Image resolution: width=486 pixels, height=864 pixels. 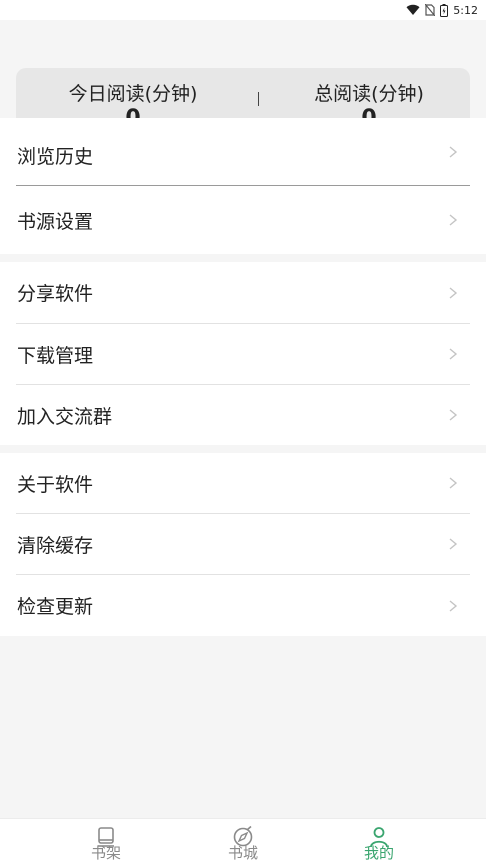 What do you see at coordinates (55, 545) in the screenshot?
I see `menu-item-label: 清除缓存` at bounding box center [55, 545].